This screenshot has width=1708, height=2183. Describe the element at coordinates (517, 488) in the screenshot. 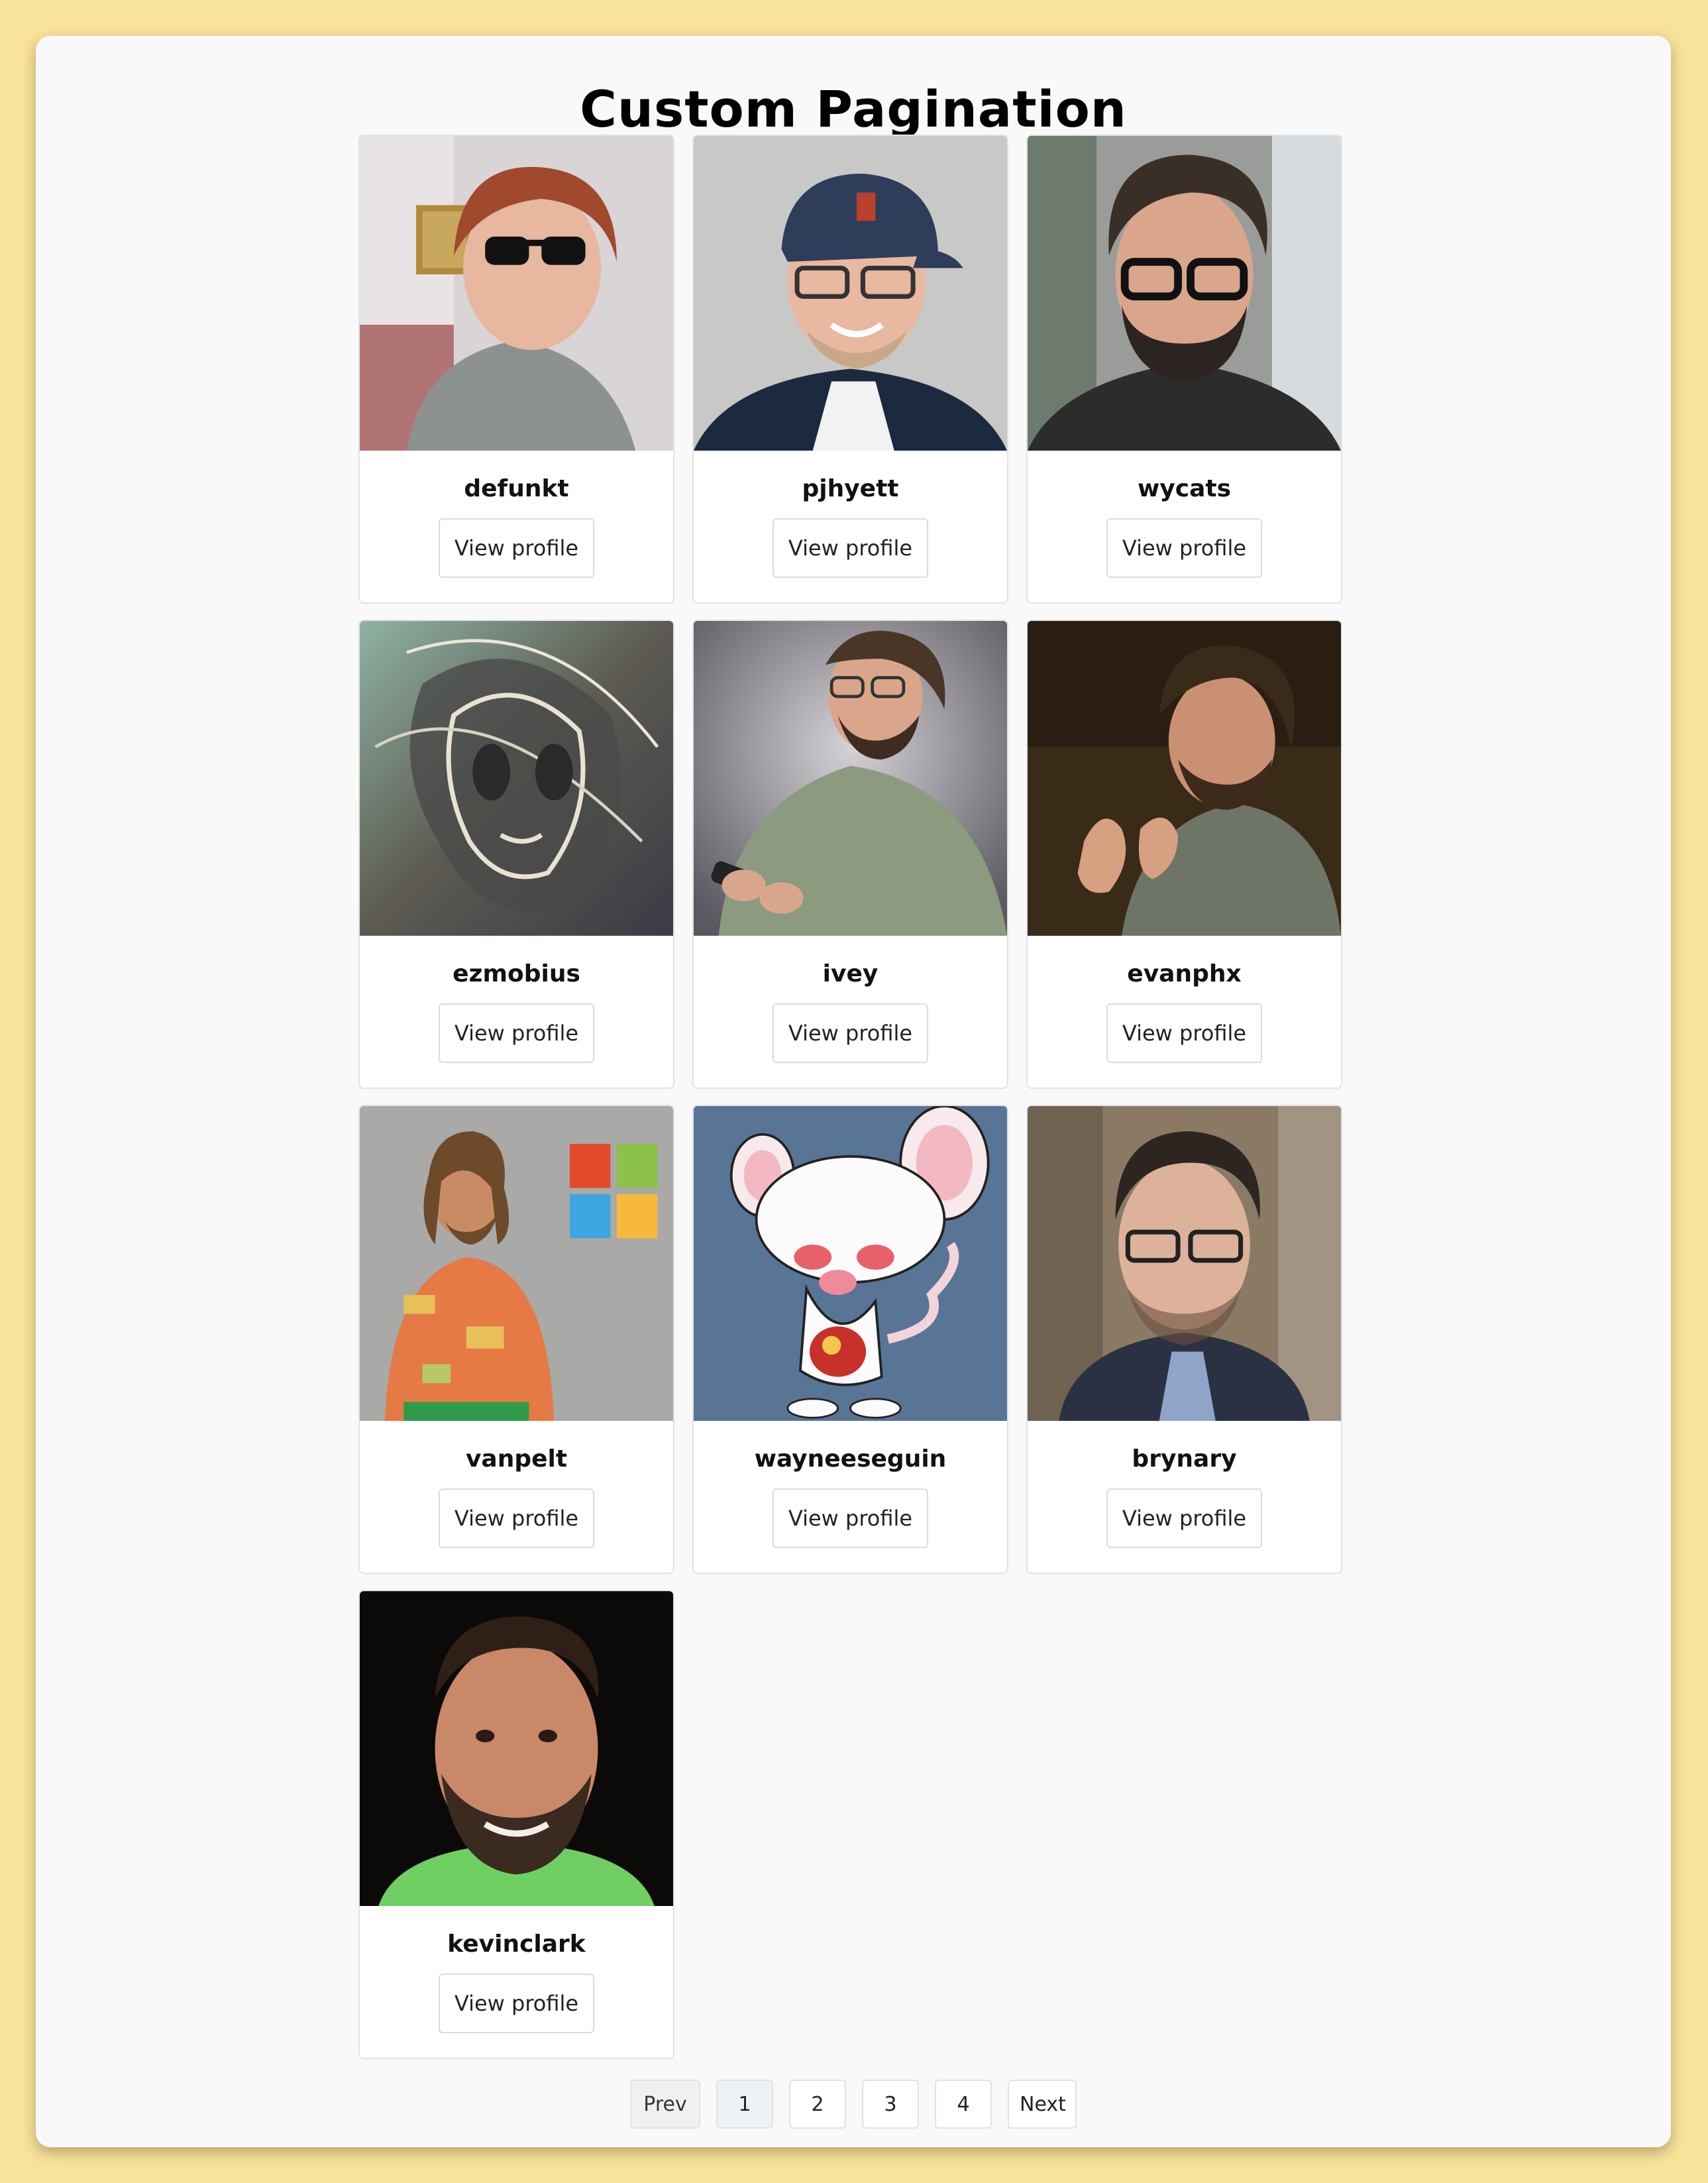

I see `username: defunkt` at that location.